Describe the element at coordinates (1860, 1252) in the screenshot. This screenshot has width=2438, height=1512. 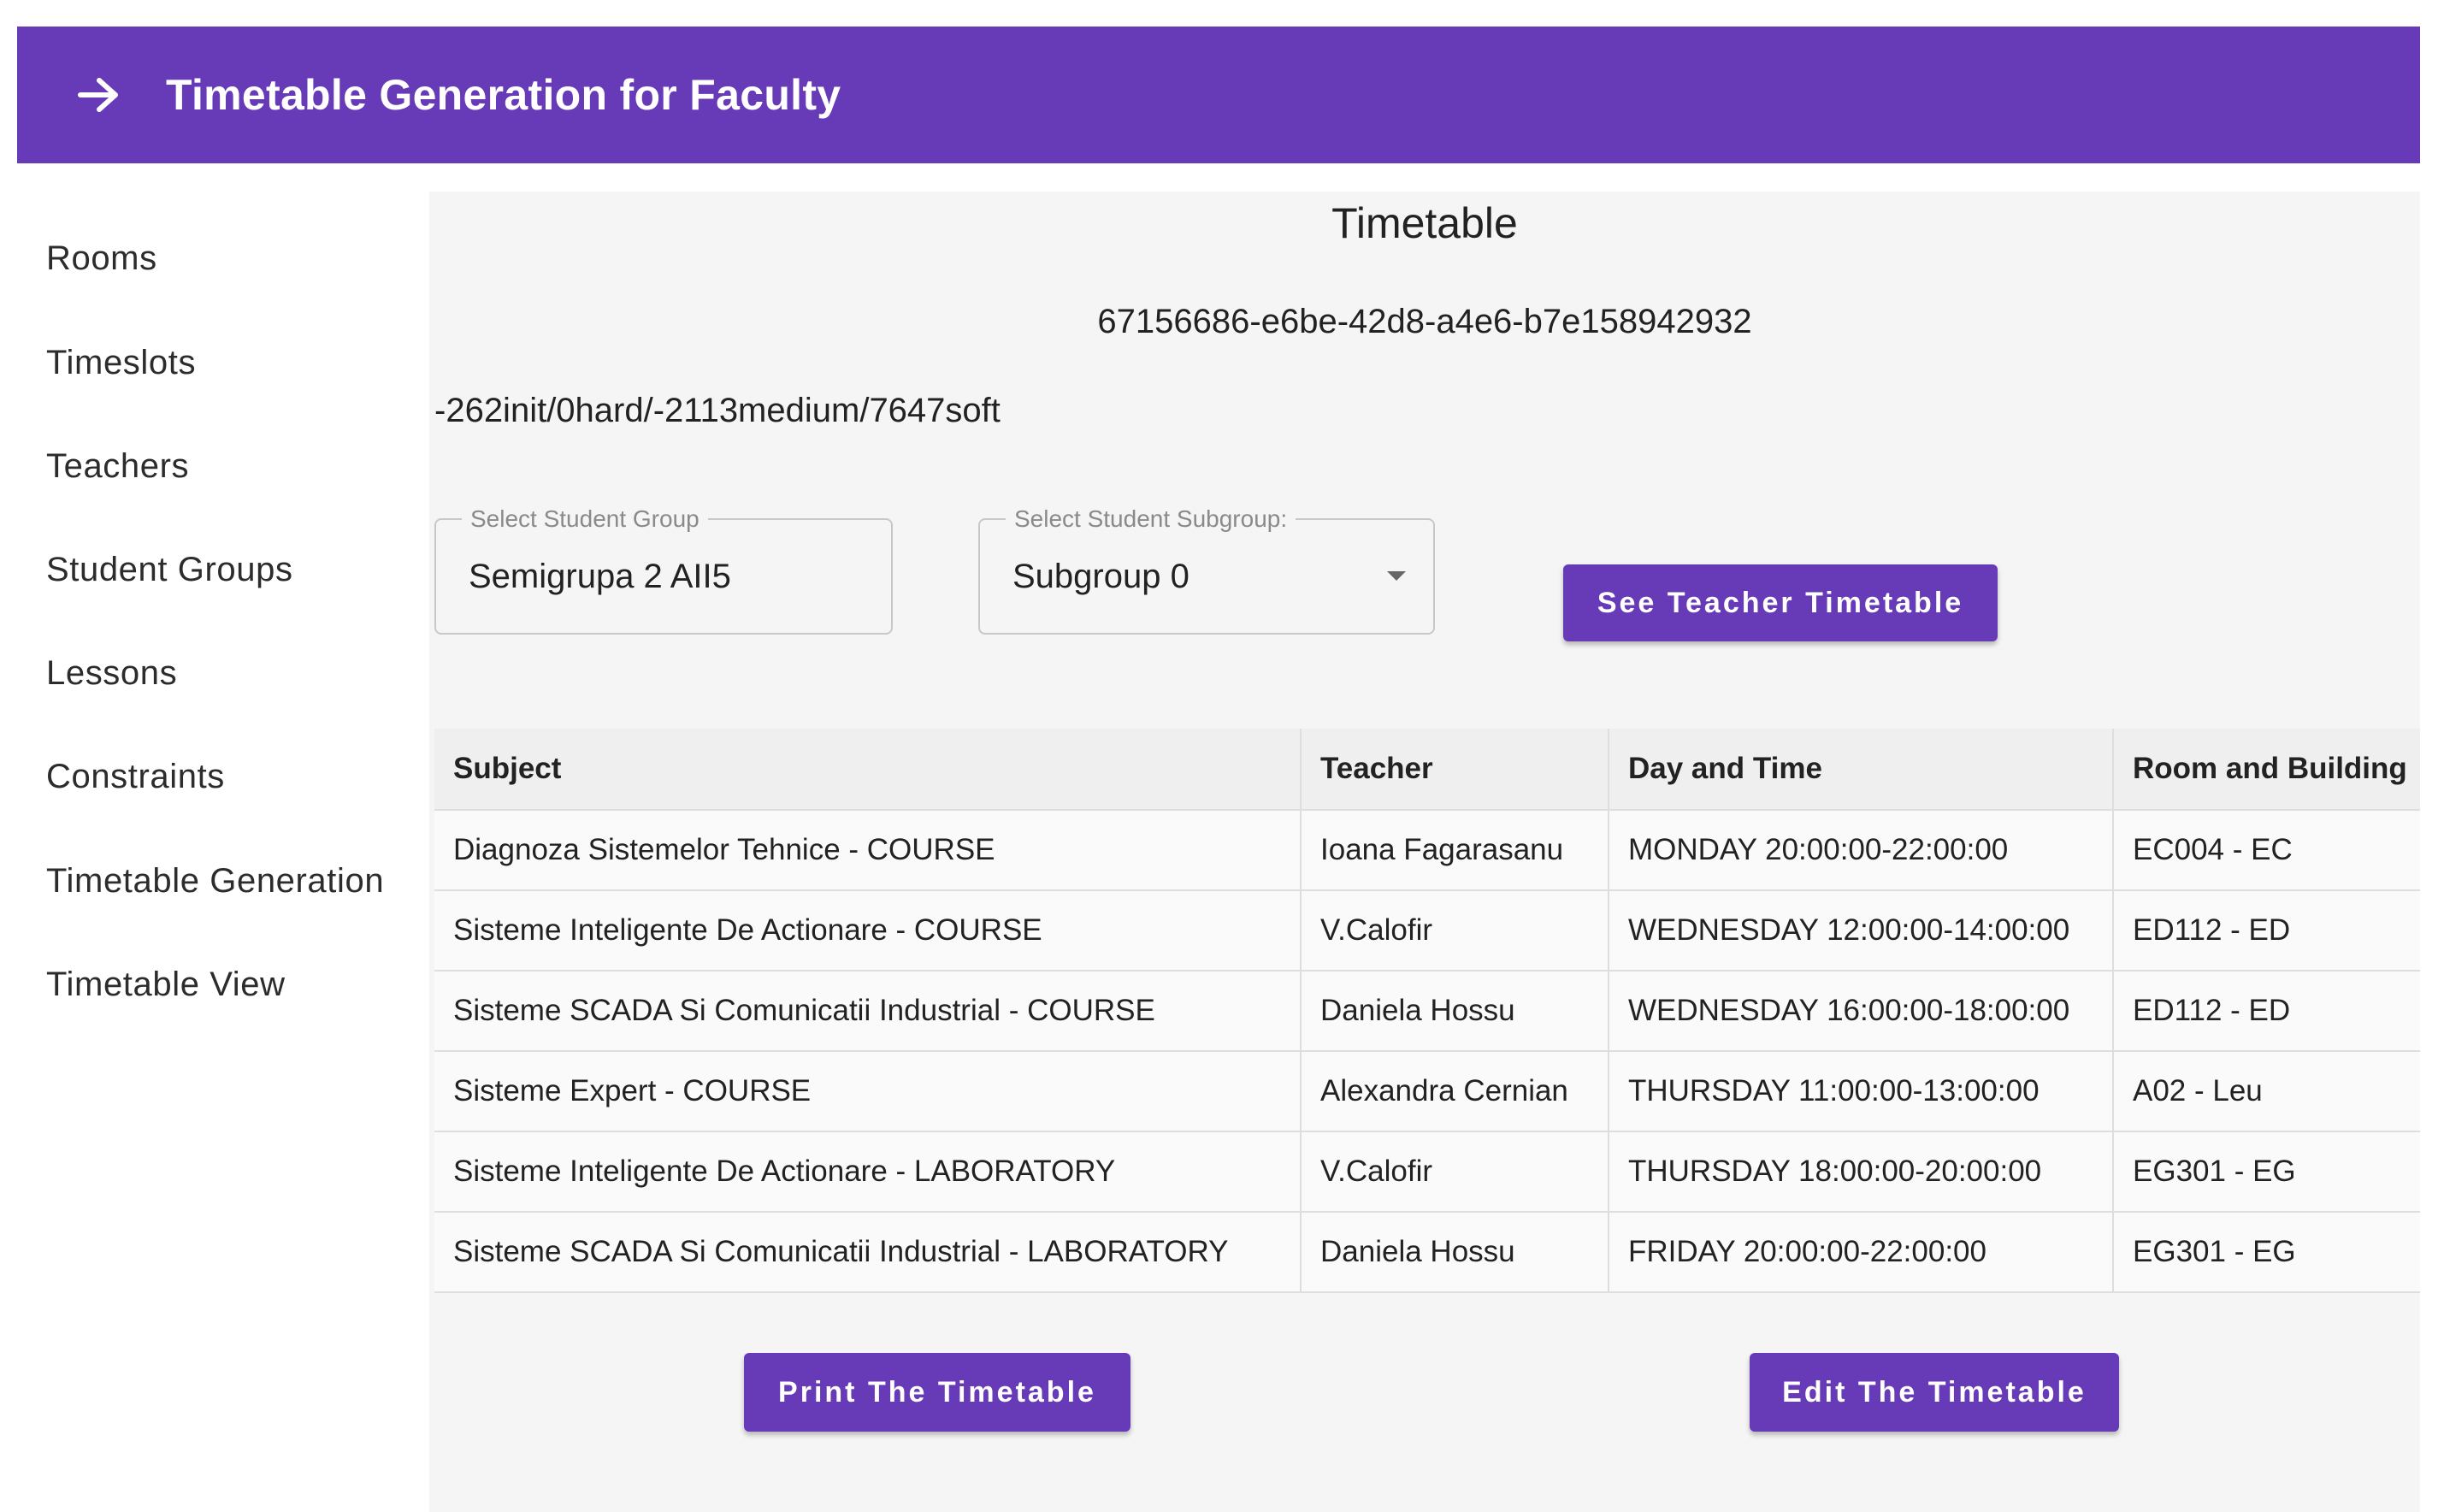
I see `cell-day-time: FRIDAY 20:00:00-22:00:00` at that location.